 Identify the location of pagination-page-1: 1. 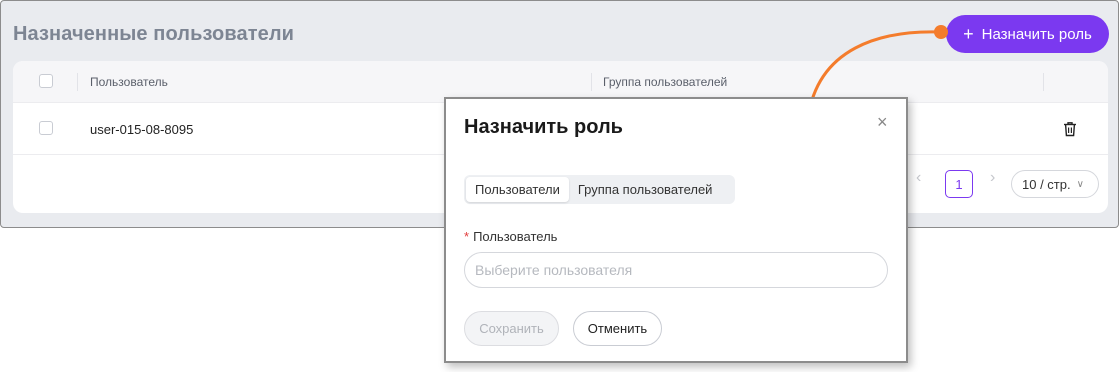
(959, 184).